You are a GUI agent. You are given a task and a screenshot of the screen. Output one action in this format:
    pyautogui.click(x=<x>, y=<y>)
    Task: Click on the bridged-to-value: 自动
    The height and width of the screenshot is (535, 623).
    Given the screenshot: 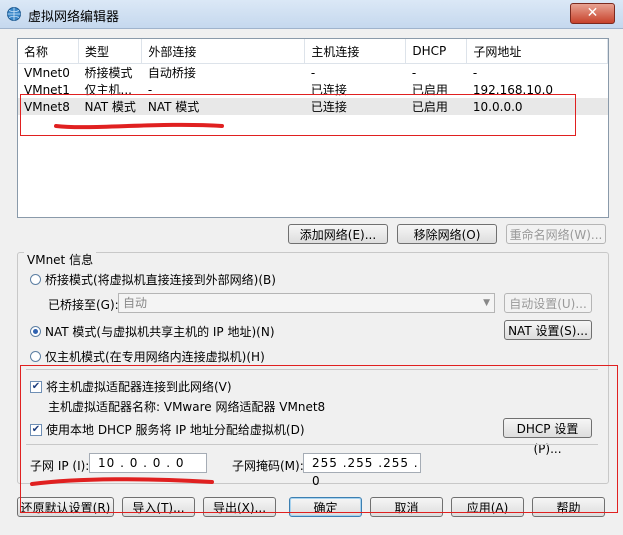 What is the action you would take?
    pyautogui.click(x=135, y=303)
    